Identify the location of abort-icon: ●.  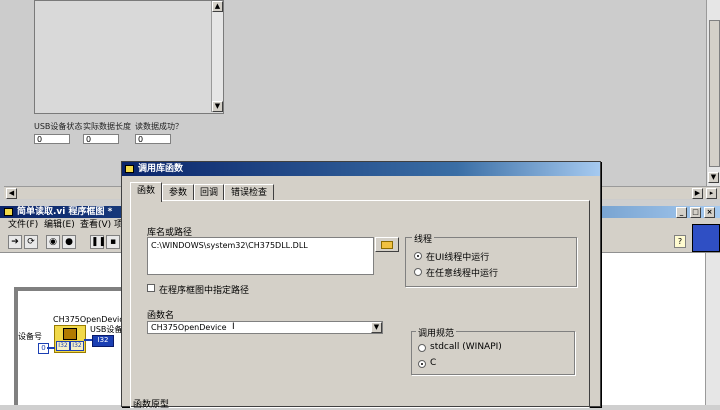
(69, 242).